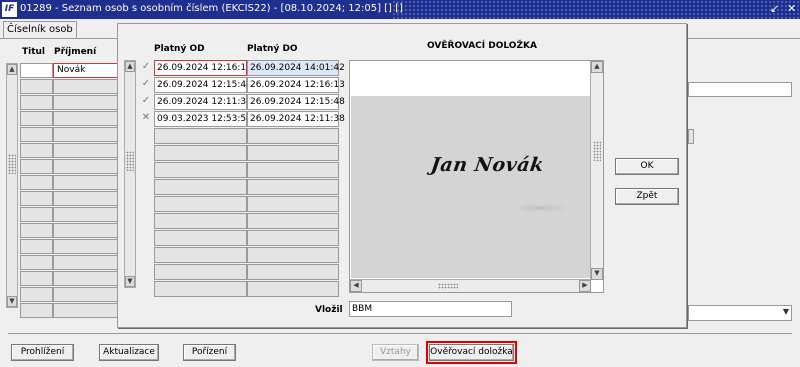 This screenshot has height=367, width=800. Describe the element at coordinates (395, 352) in the screenshot. I see `vztahy-button: Vztahy` at that location.